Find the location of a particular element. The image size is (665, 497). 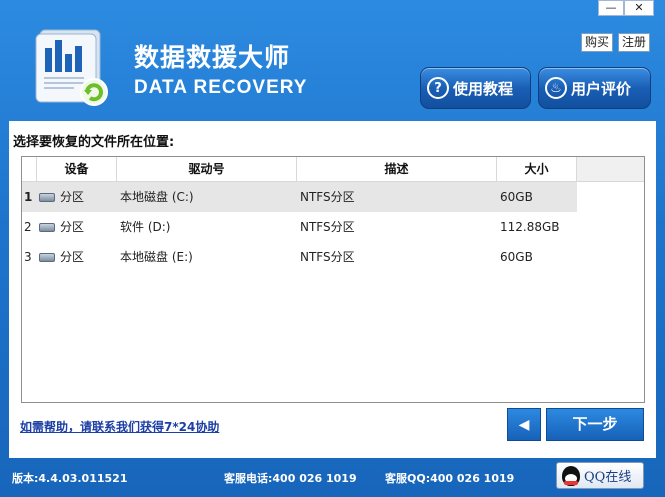

row-drive: 本地磁盘 (E:) is located at coordinates (156, 257).